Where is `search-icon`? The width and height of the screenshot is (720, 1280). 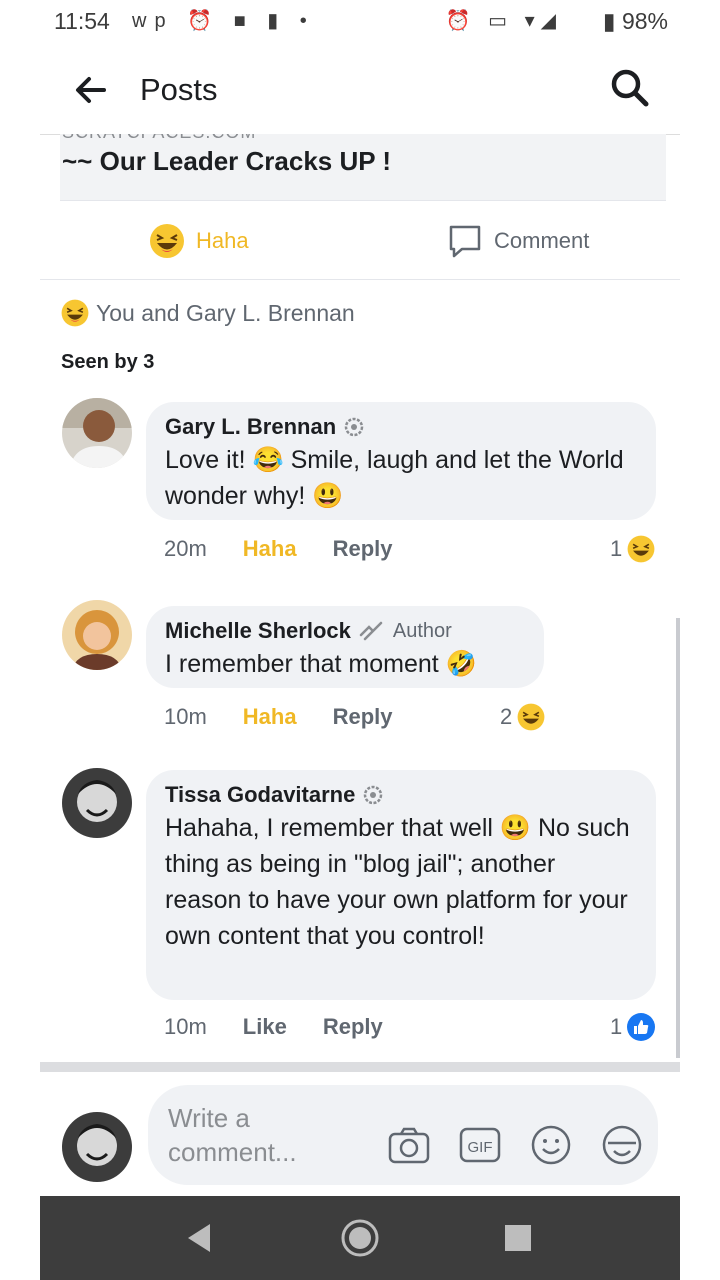 search-icon is located at coordinates (630, 88).